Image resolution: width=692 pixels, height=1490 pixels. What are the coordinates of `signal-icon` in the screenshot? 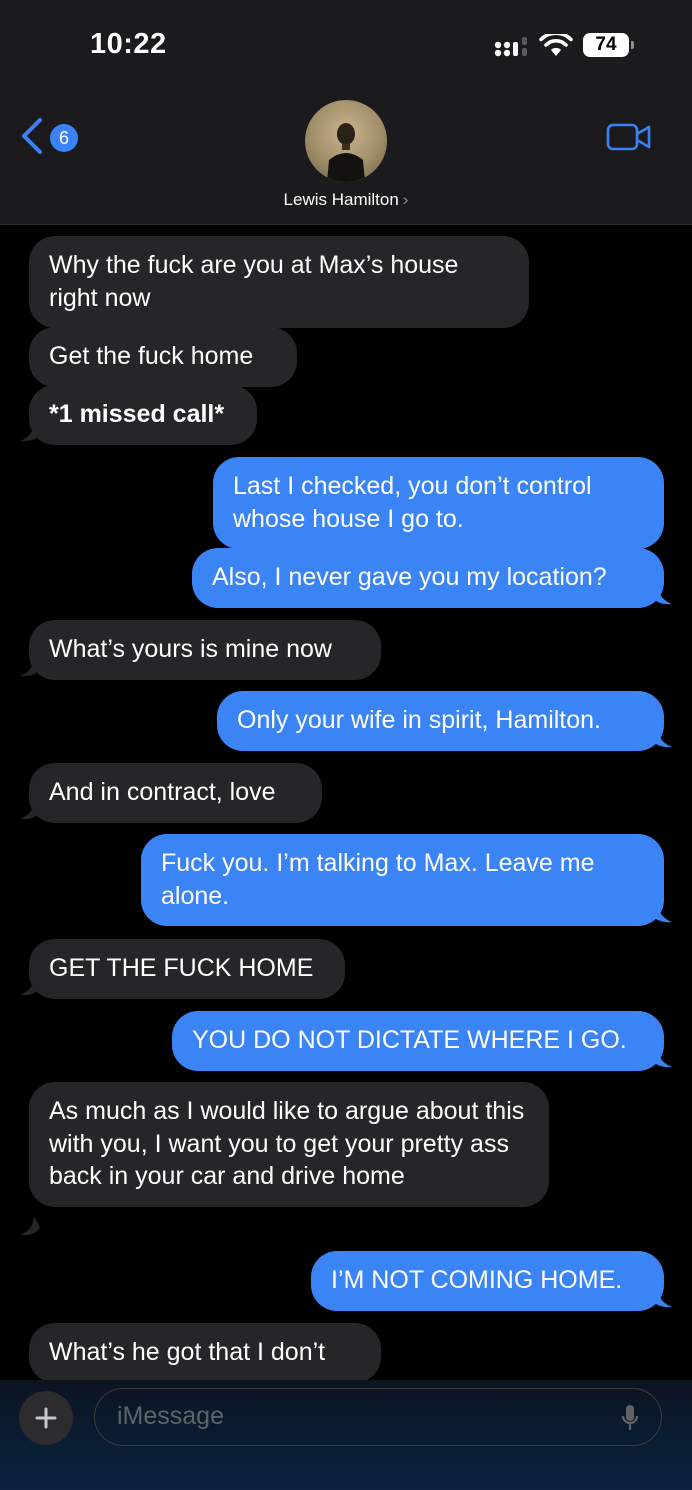 It's located at (512, 49).